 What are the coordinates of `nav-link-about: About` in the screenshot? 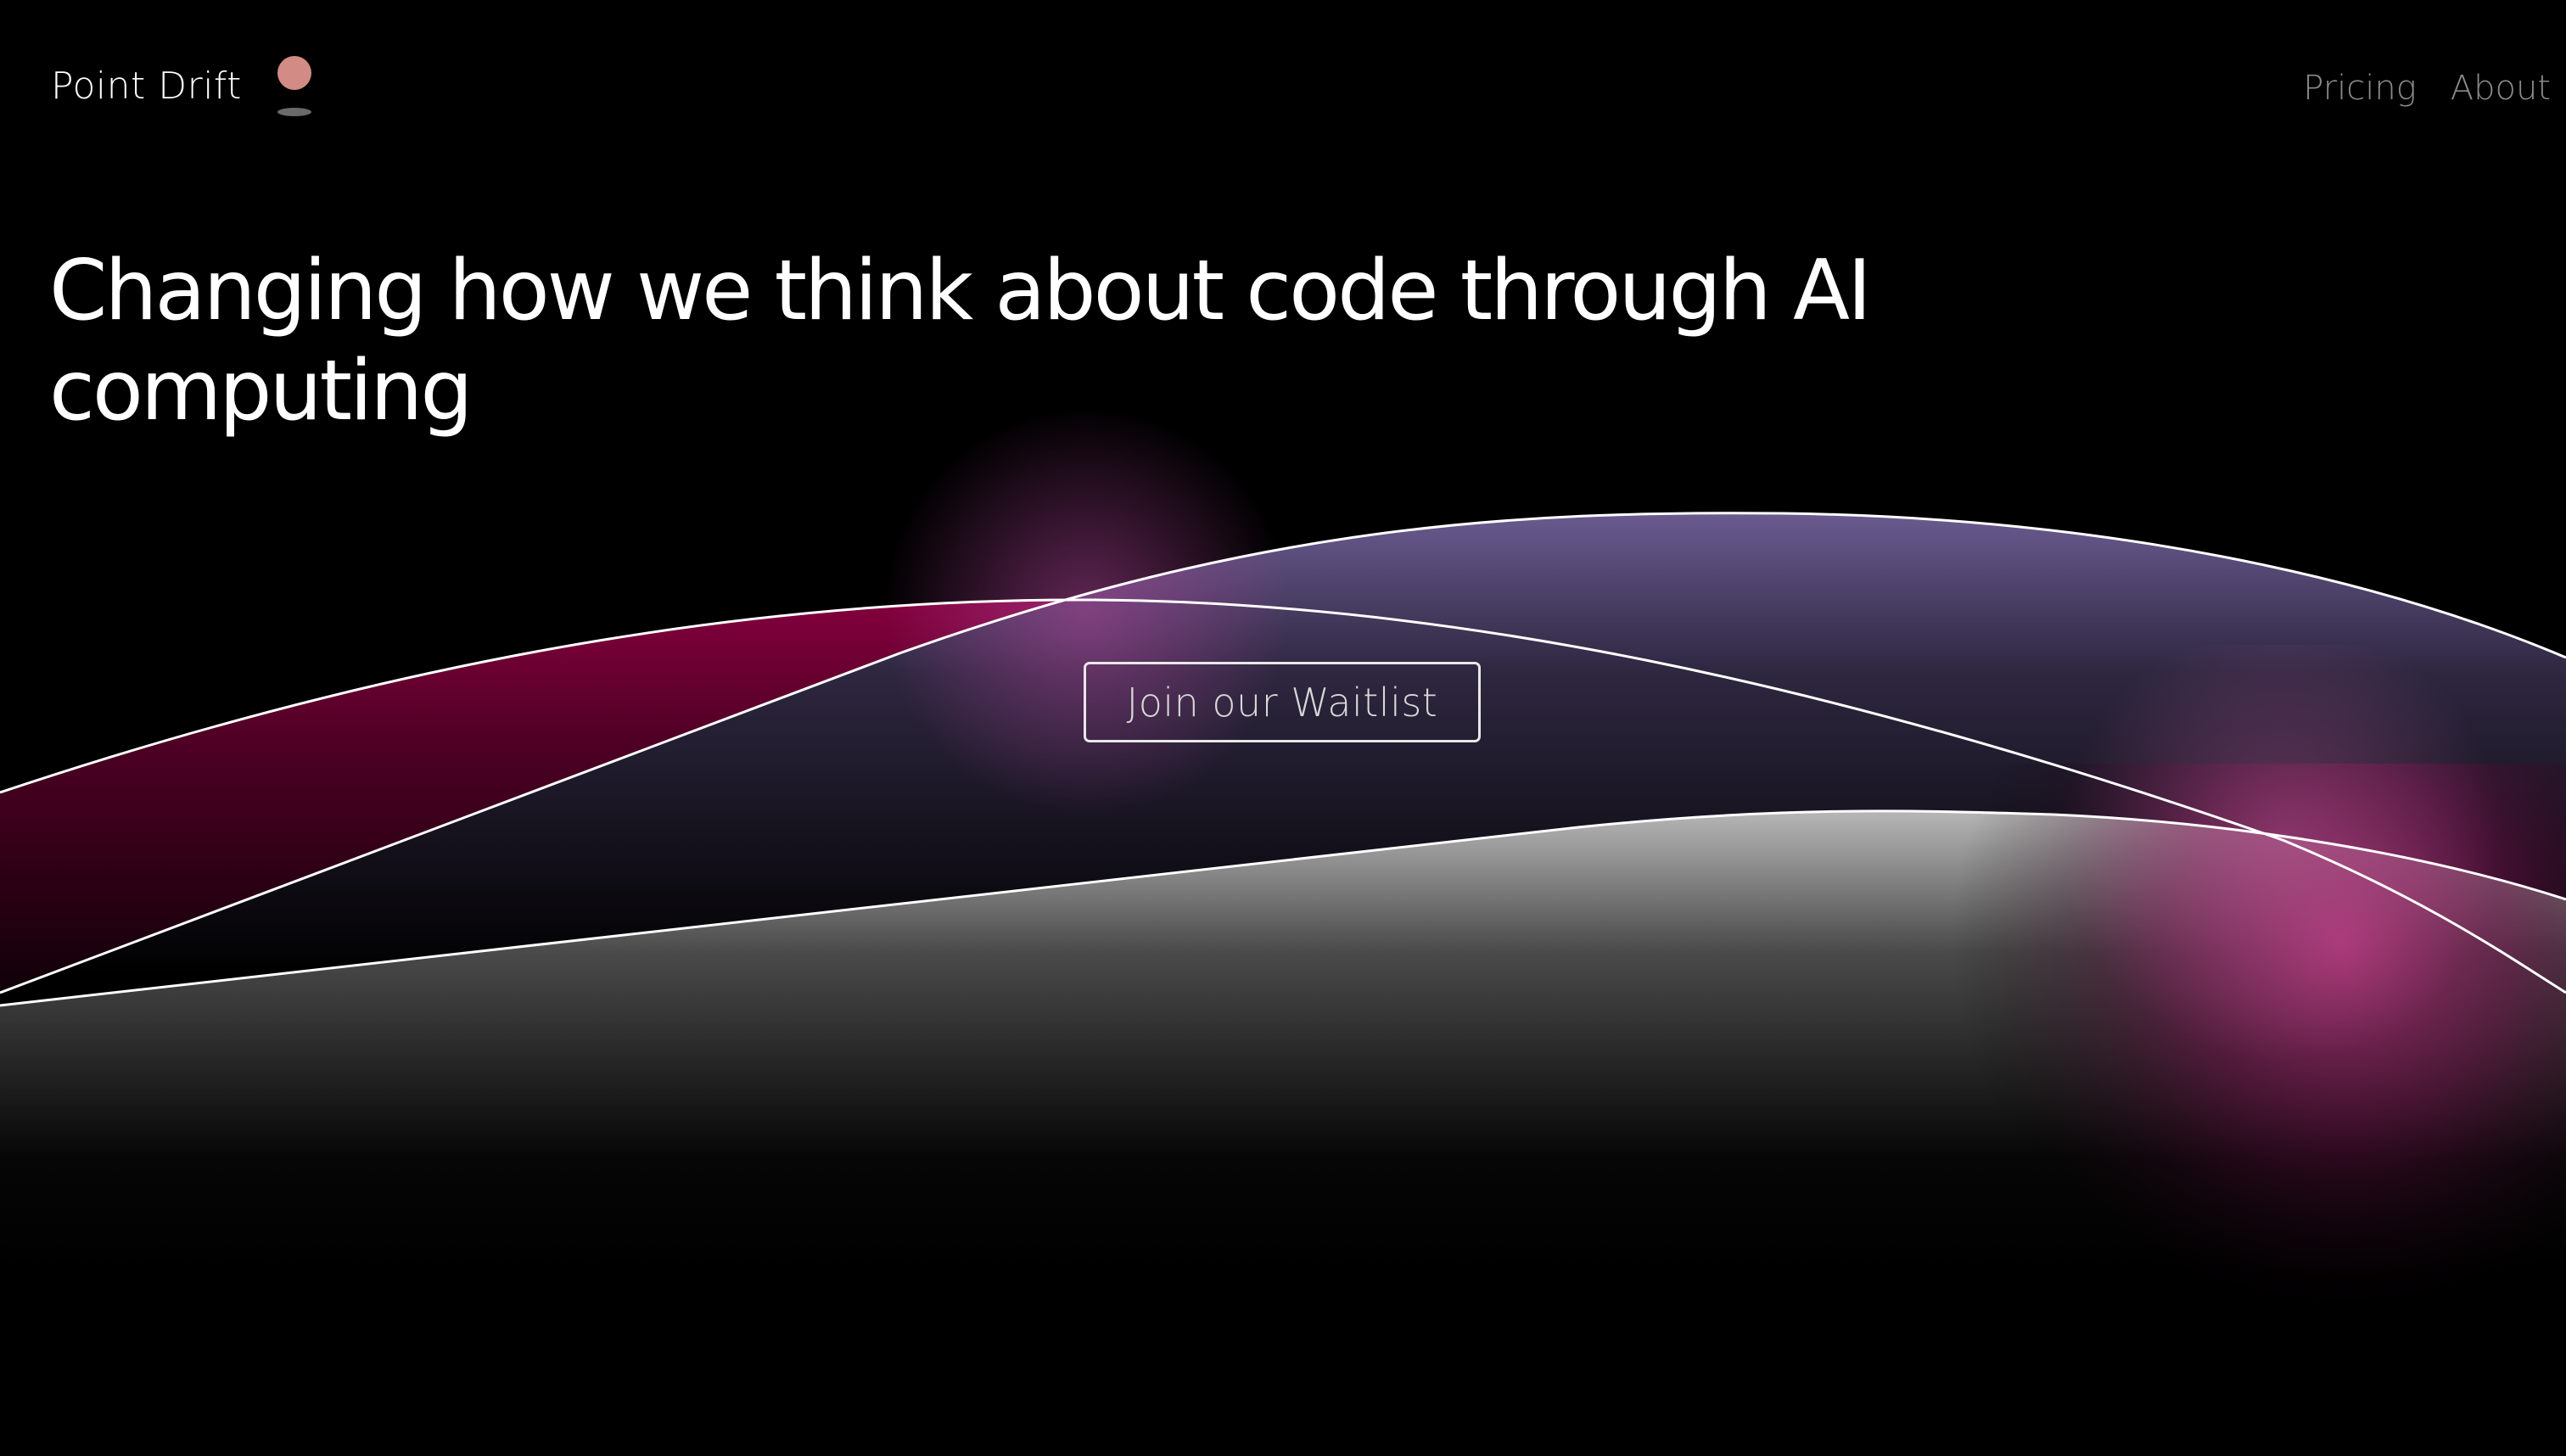 It's located at (2501, 88).